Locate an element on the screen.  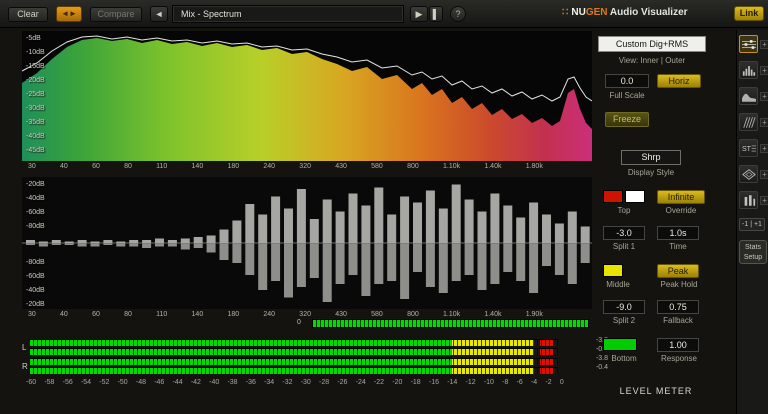
top-color-swatch-red is located at coordinates (613, 196).